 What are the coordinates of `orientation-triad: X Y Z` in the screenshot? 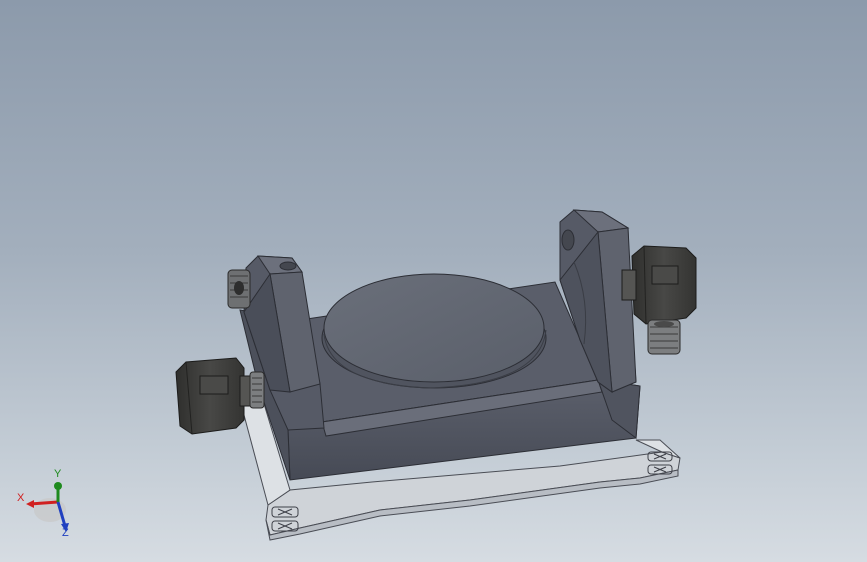 It's located at (45, 503).